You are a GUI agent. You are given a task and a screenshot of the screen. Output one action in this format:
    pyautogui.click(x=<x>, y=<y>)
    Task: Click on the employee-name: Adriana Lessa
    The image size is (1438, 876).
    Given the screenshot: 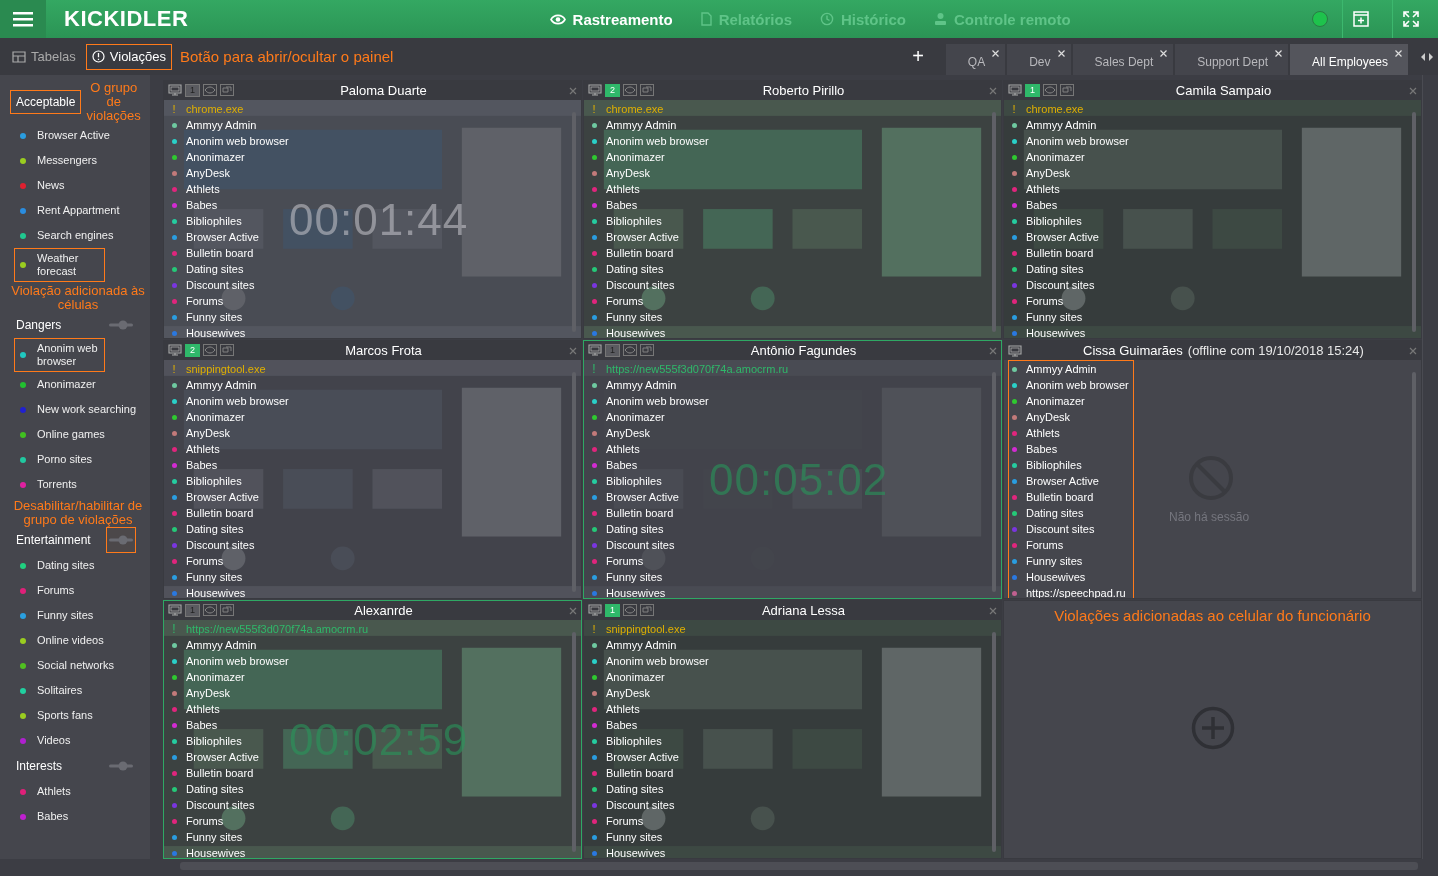 What is the action you would take?
    pyautogui.click(x=803, y=610)
    